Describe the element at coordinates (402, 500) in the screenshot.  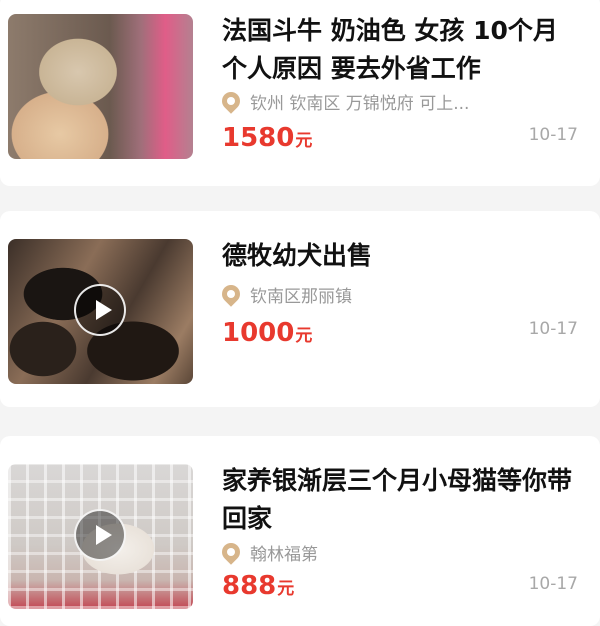
I see `listing-title: 家养银渐层三个月小母猫等你带回家` at that location.